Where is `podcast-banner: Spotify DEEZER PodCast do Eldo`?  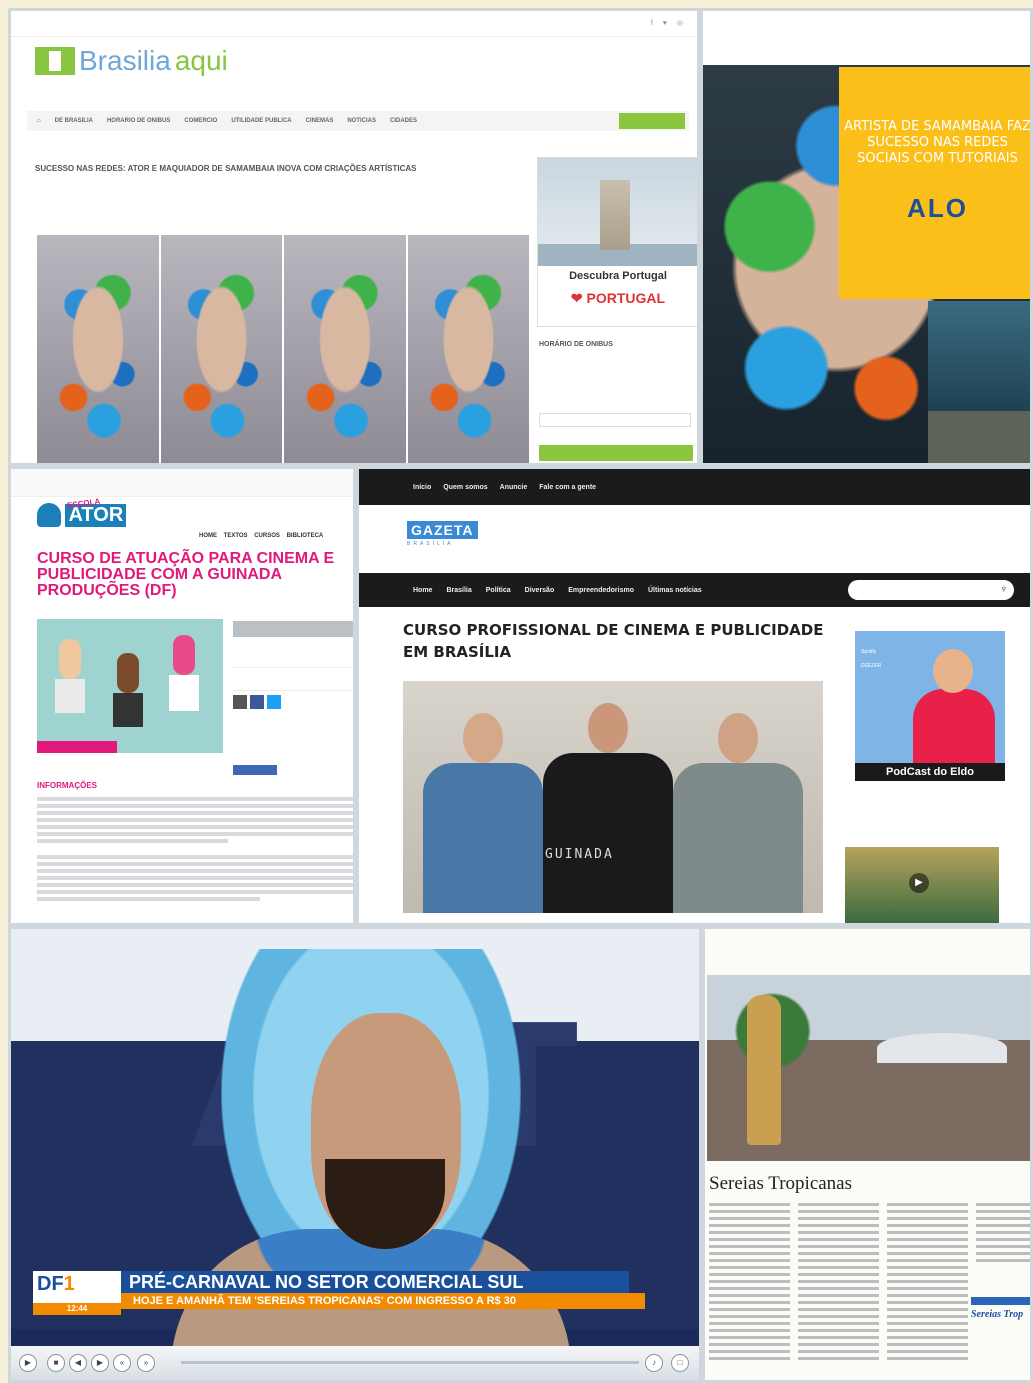 podcast-banner: Spotify DEEZER PodCast do Eldo is located at coordinates (930, 706).